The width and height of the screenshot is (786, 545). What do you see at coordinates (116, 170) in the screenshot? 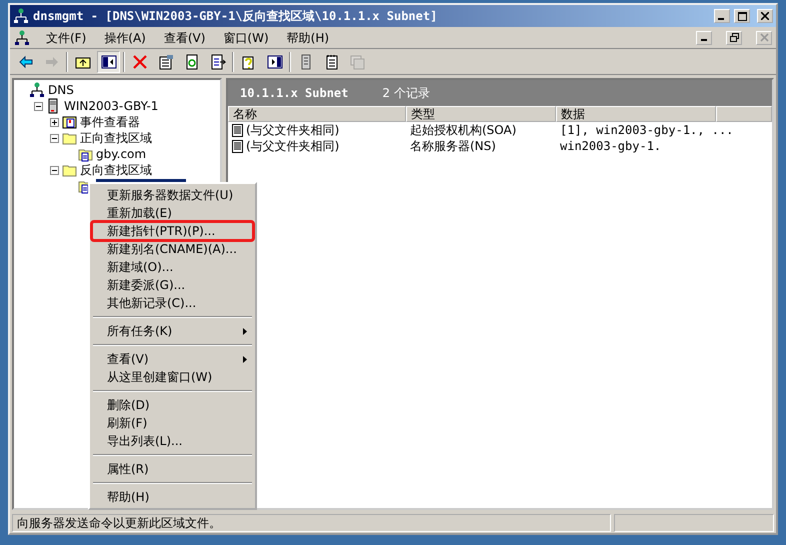
I see `tree-node-label: 反向查找区域` at bounding box center [116, 170].